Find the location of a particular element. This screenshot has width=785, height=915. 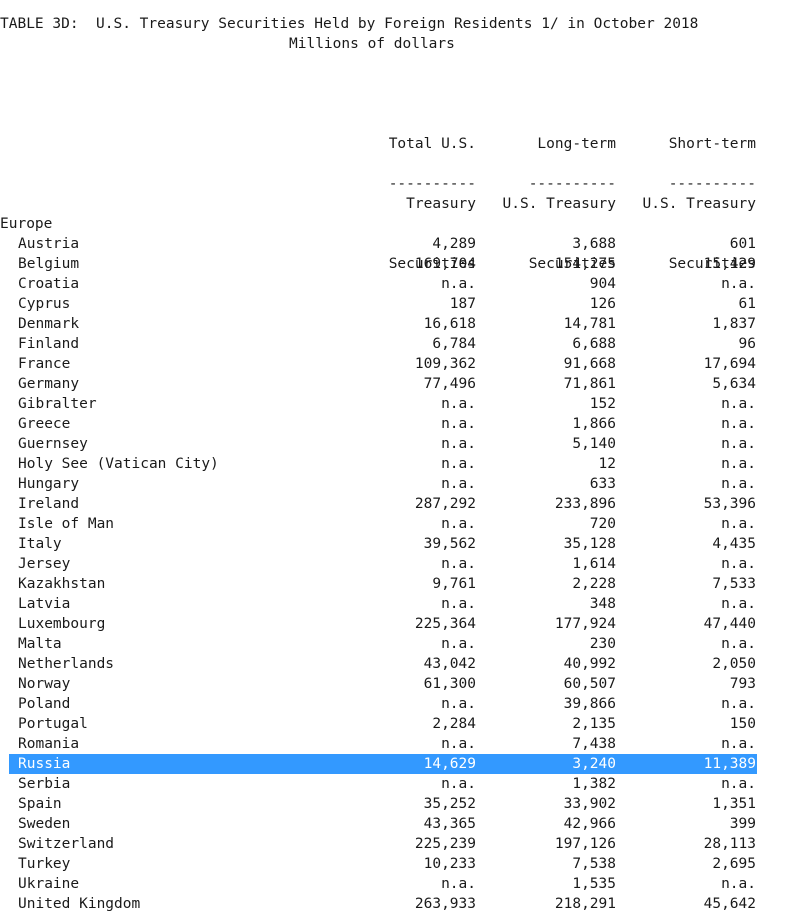

long-term-cell: 91,668 is located at coordinates (589, 364).